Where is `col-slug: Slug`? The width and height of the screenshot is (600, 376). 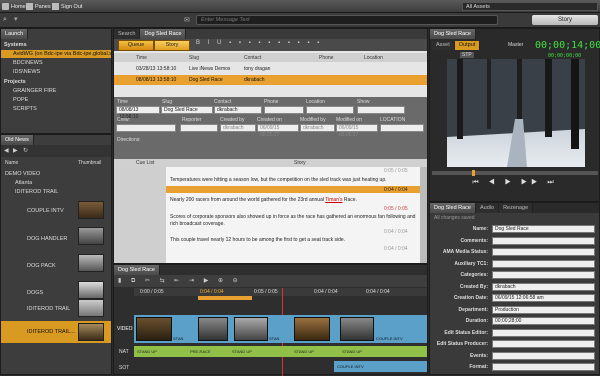
col-slug: Slug is located at coordinates (194, 58).